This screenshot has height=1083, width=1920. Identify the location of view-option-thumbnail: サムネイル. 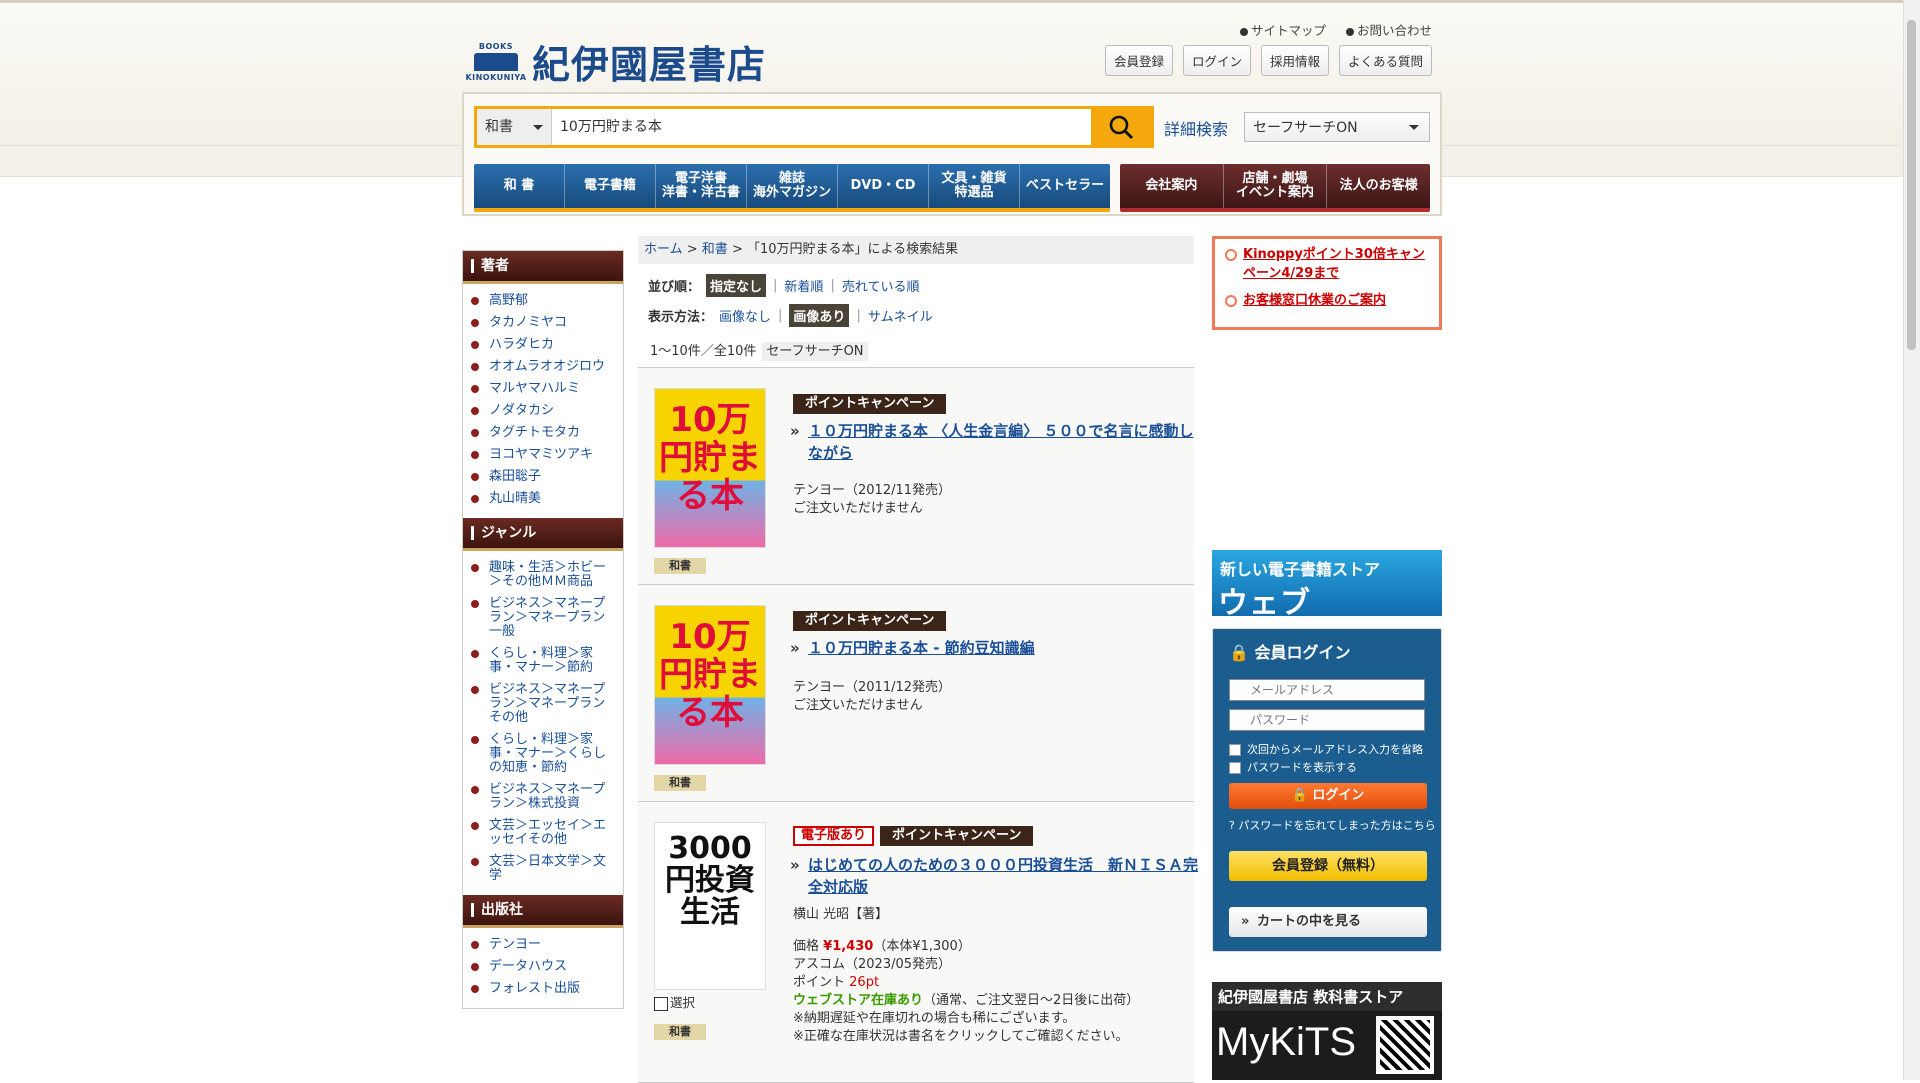
(900, 315).